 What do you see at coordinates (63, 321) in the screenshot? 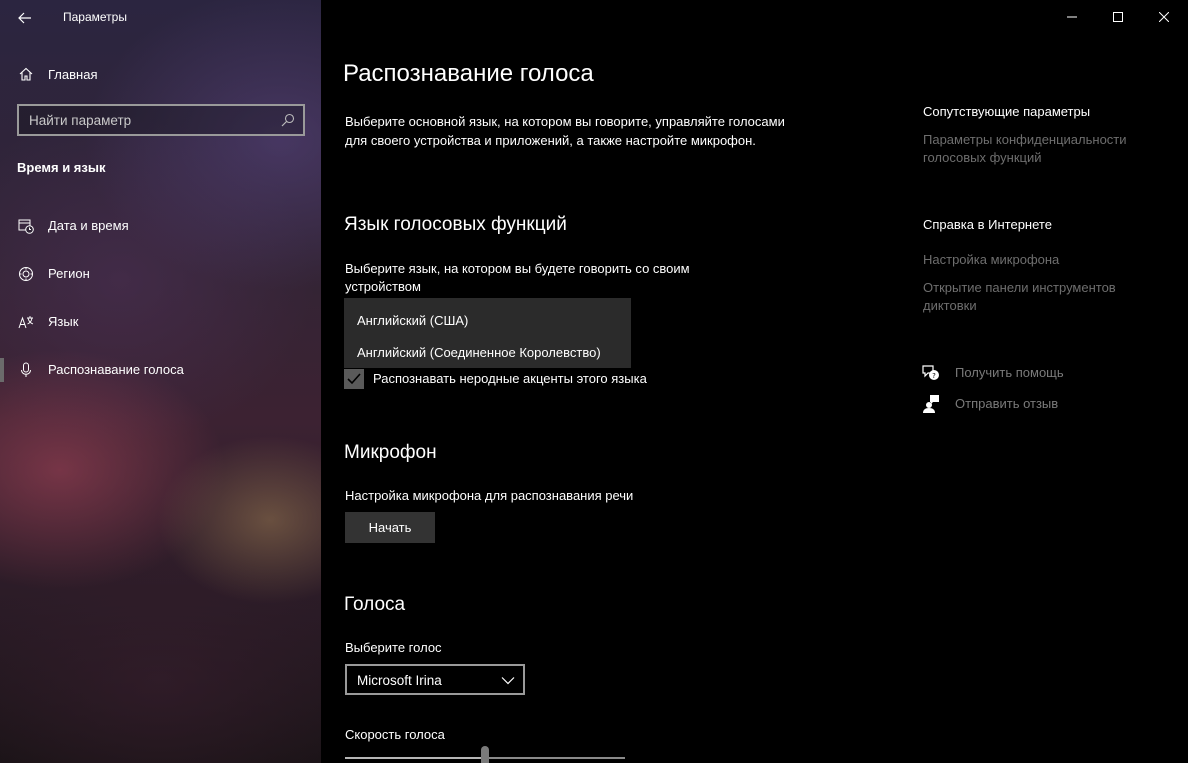
I see `sidebar-item-label: Язык` at bounding box center [63, 321].